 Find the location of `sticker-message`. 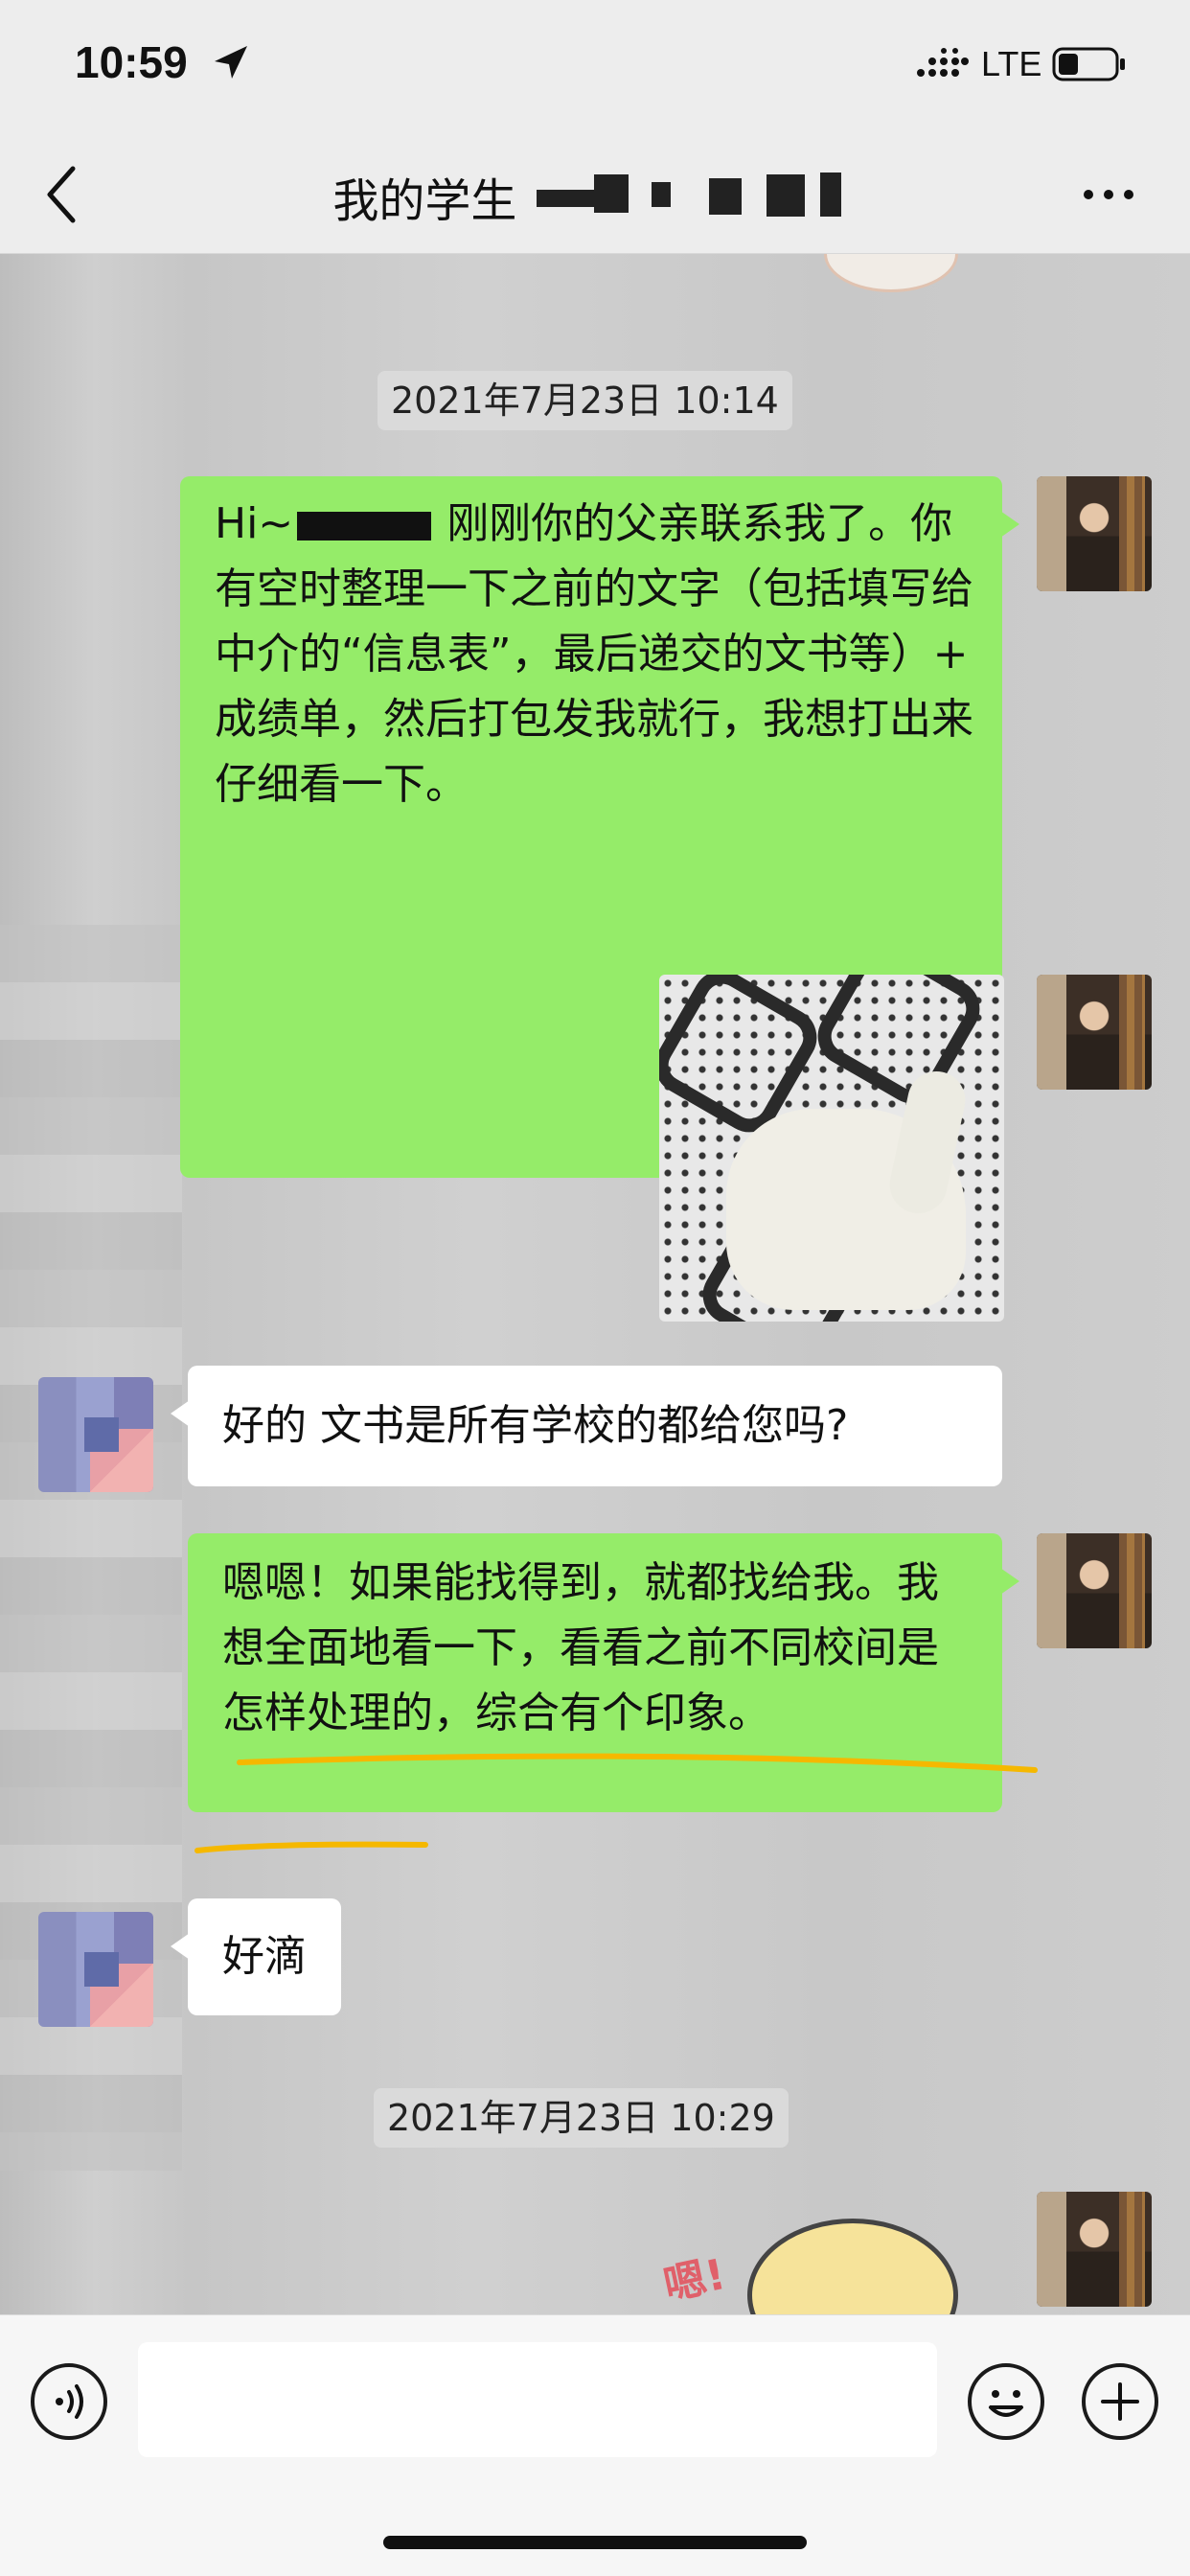

sticker-message is located at coordinates (853, 2266).